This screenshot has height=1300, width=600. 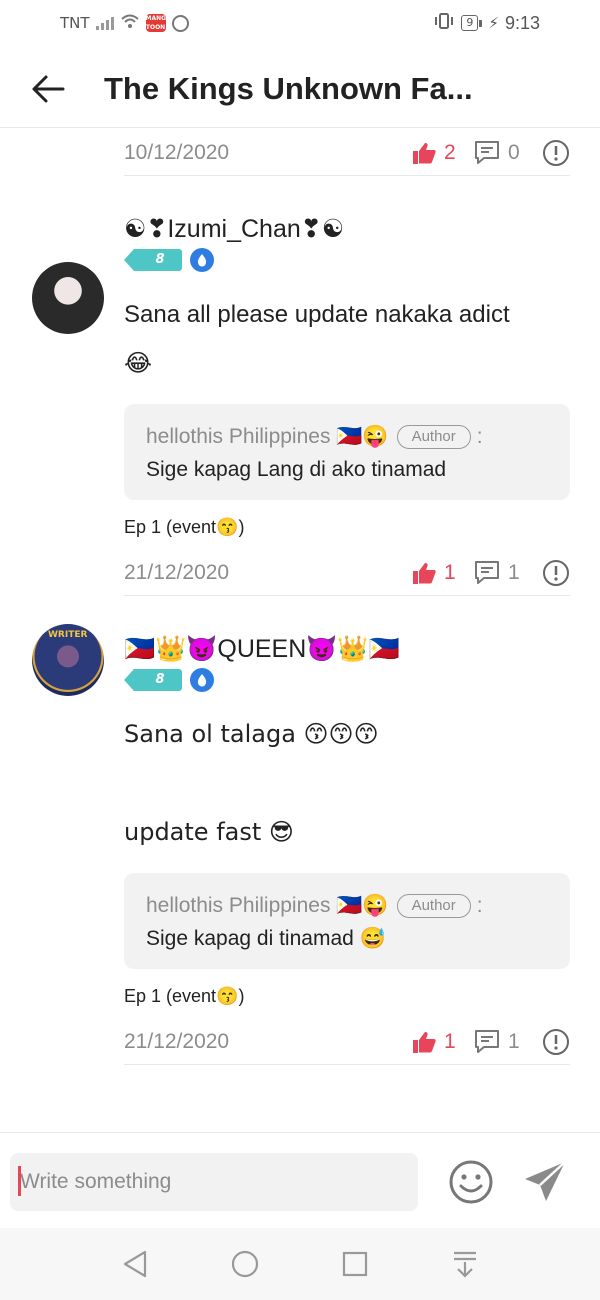 What do you see at coordinates (444, 23) in the screenshot?
I see `vibrate-icon` at bounding box center [444, 23].